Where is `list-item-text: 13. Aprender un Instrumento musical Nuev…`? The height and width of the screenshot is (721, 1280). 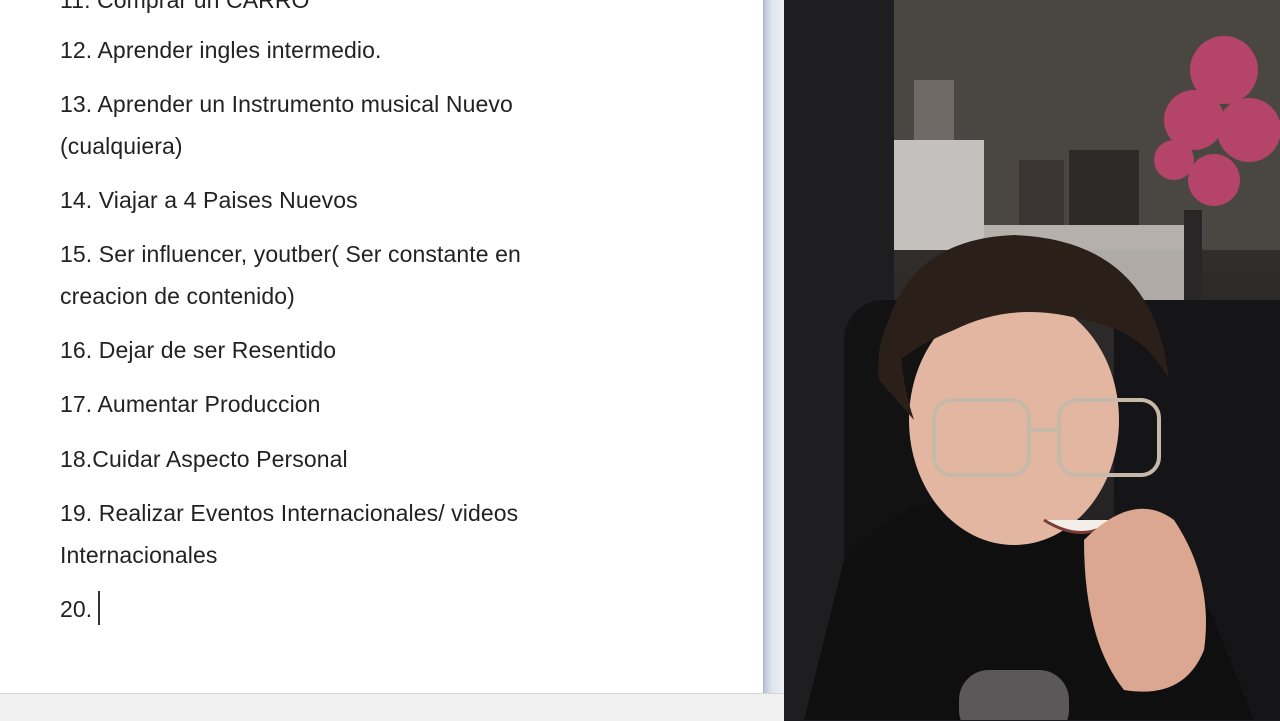
list-item-text: 13. Aprender un Instrumento musical Nuev… is located at coordinates (286, 104).